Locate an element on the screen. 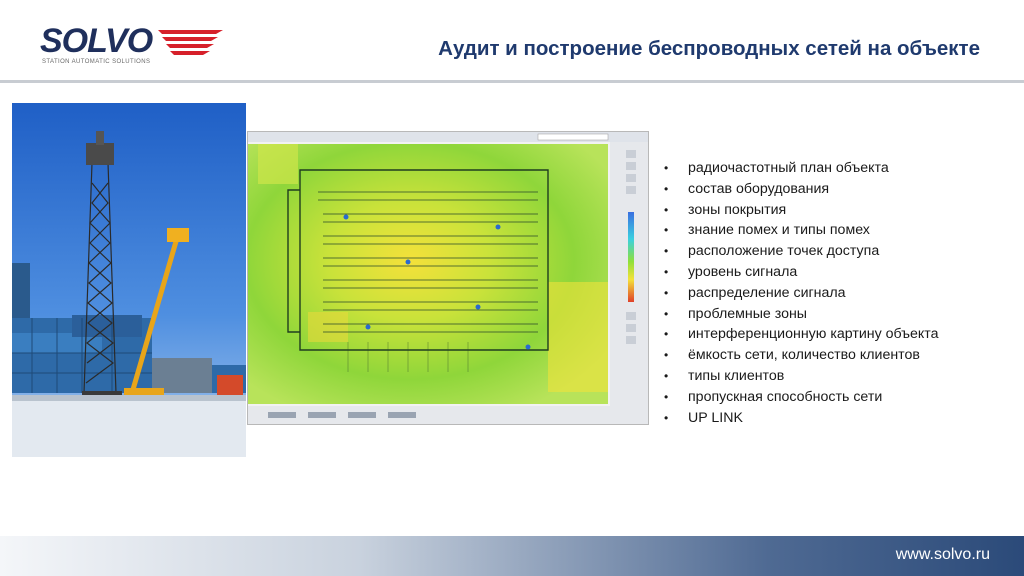 This screenshot has width=1024, height=576. list-item: • ёмкость сети, количество клиентов is located at coordinates (832, 355).